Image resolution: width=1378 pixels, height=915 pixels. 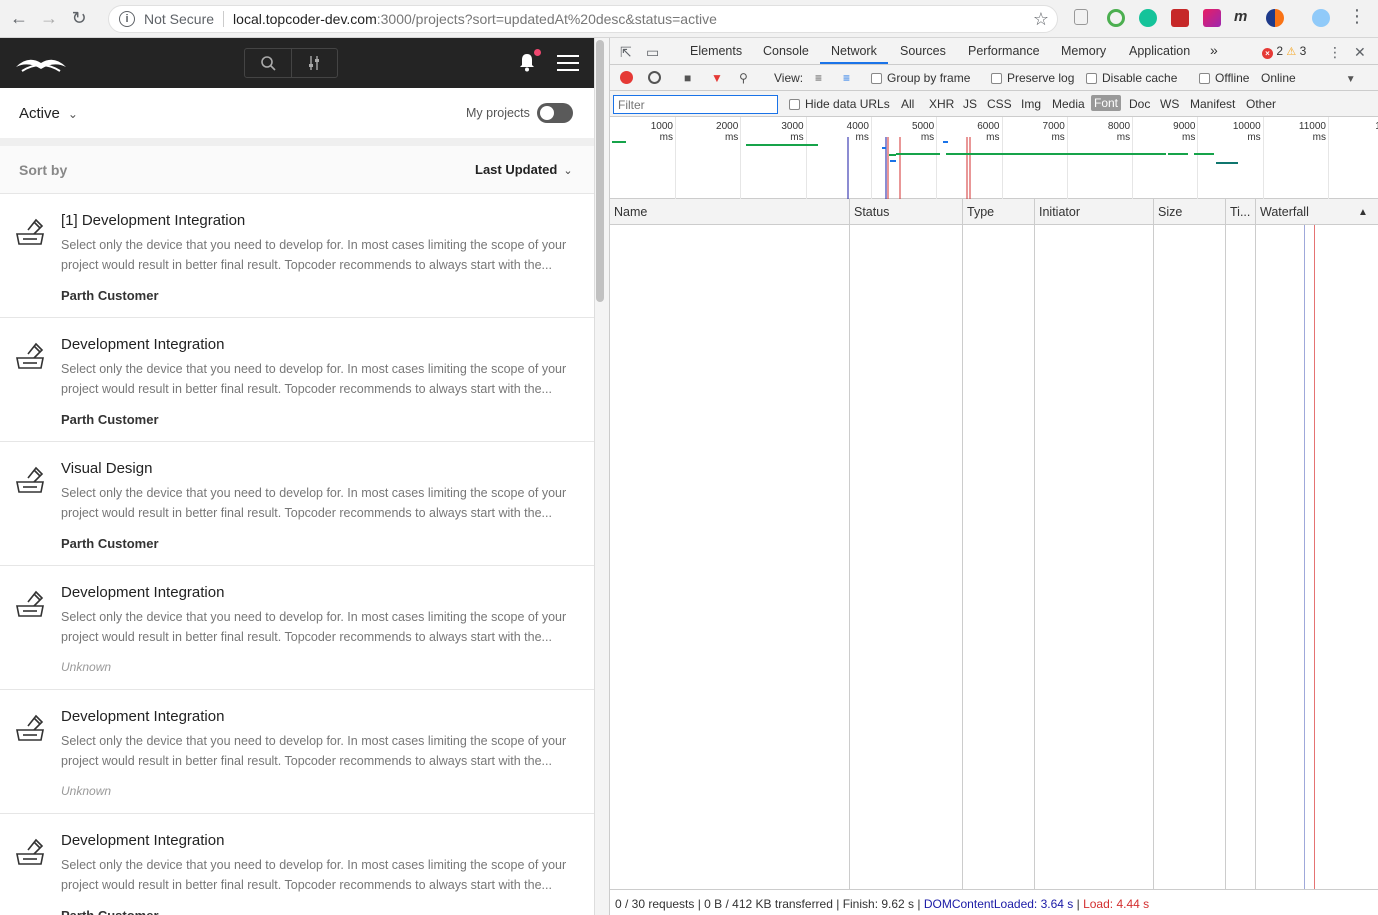 I want to click on device-toolbar-icon: ▭, so click(x=652, y=52).